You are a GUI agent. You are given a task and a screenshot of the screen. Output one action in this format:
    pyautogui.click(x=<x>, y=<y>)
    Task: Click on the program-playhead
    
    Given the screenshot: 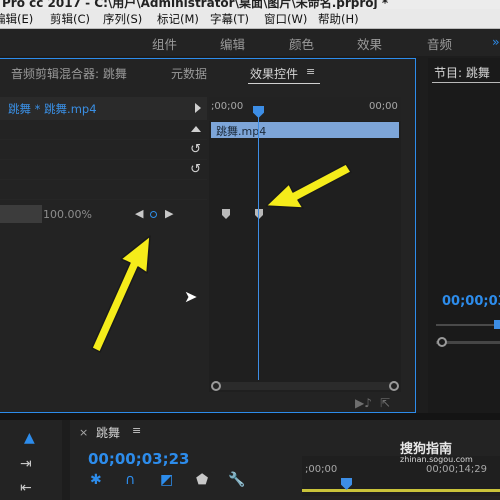 What is the action you would take?
    pyautogui.click(x=497, y=324)
    